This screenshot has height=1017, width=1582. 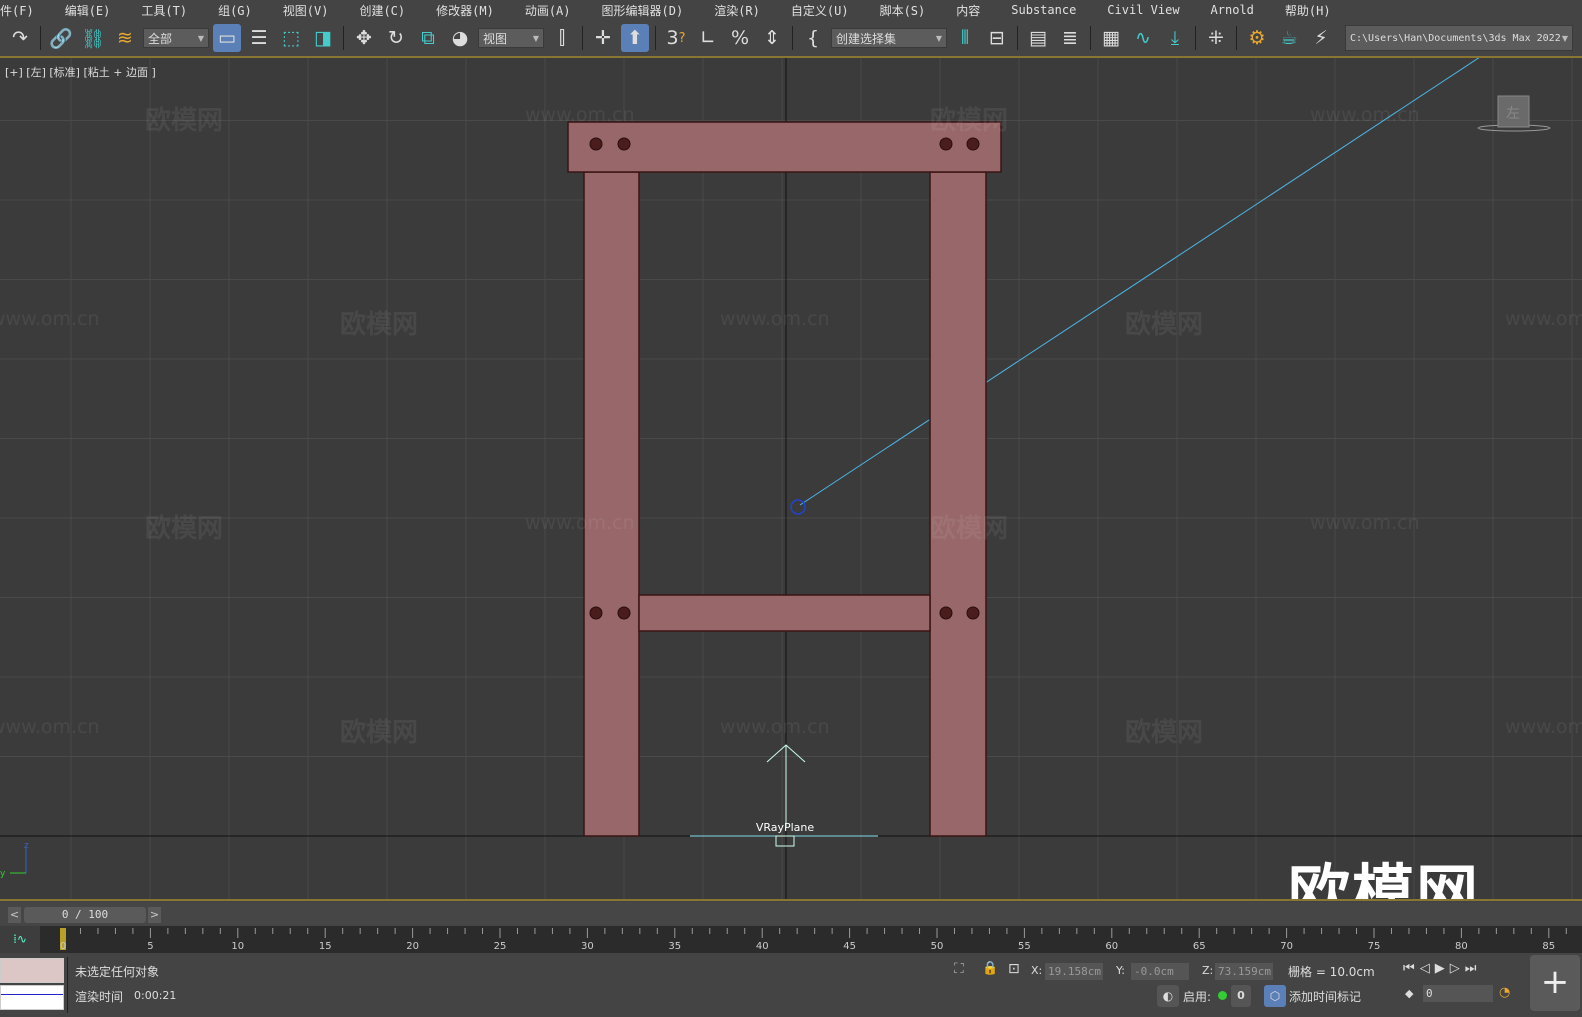 What do you see at coordinates (511, 38) in the screenshot?
I see `reference-coordinate-dropdown: 视图 ▼` at bounding box center [511, 38].